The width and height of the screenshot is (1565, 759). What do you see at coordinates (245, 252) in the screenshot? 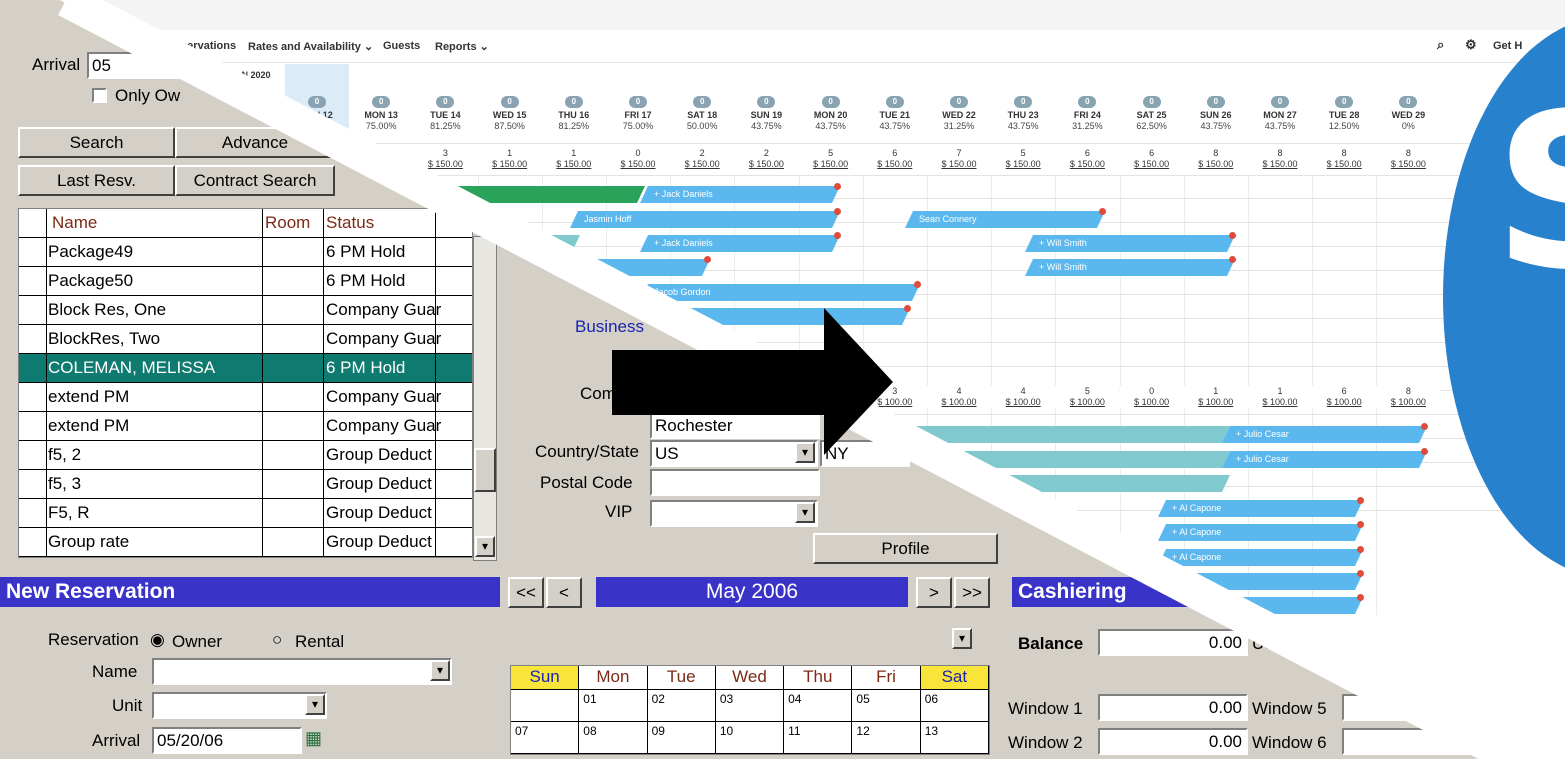
I see `table-row: Package49 6 PM Hold` at bounding box center [245, 252].